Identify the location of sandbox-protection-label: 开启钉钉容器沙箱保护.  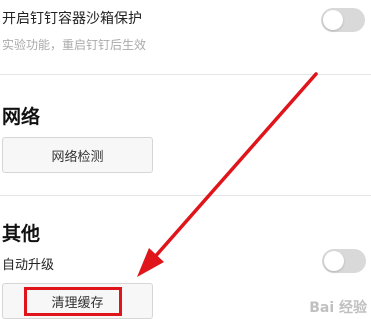
(72, 19).